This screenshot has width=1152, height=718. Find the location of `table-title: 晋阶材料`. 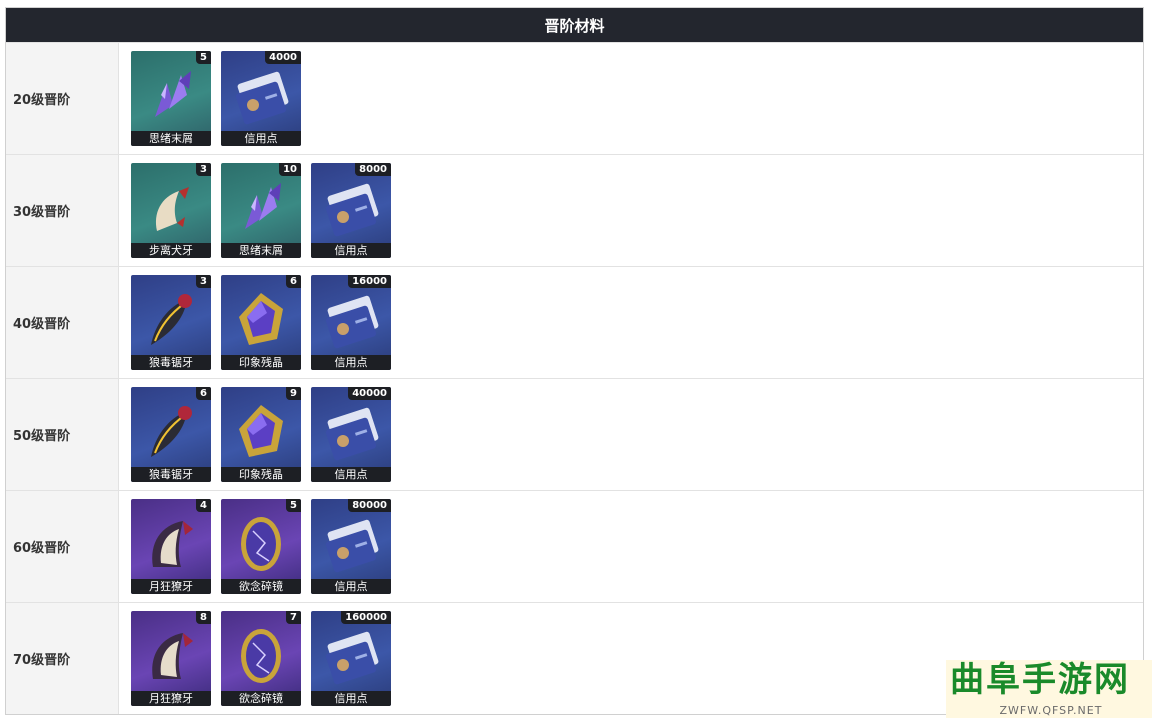

table-title: 晋阶材料 is located at coordinates (574, 25).